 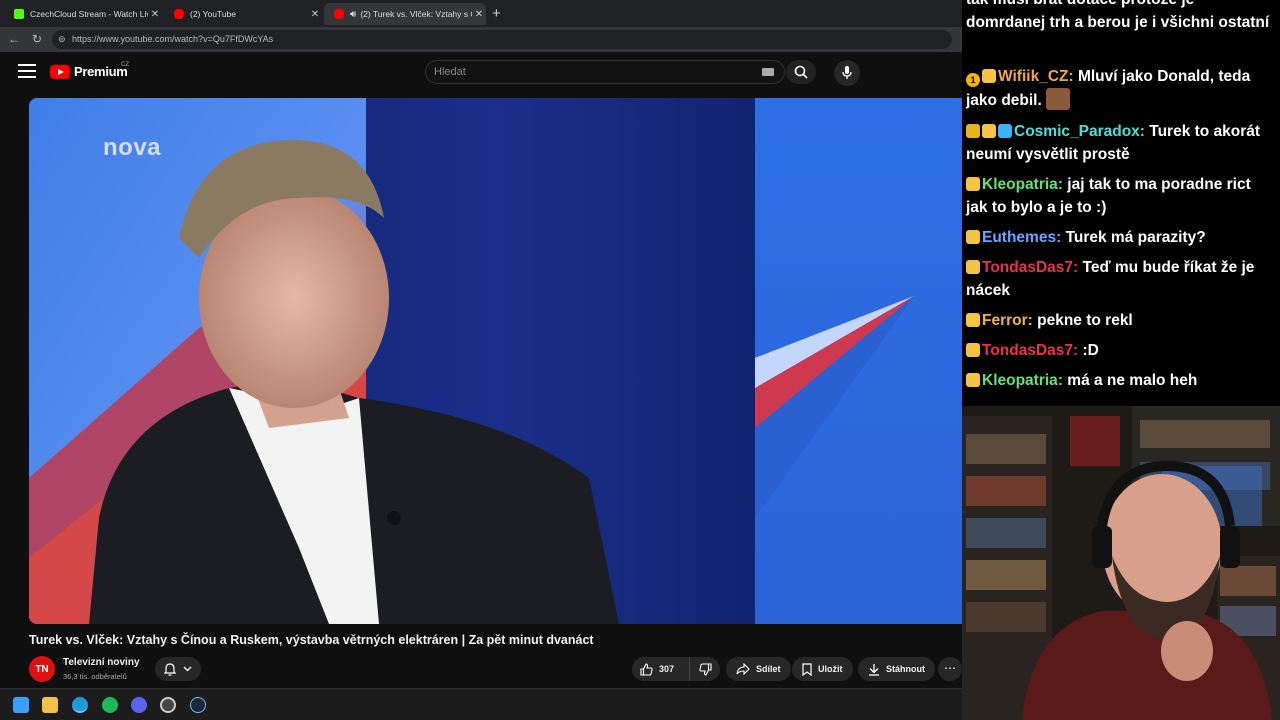 I want to click on message-text: Turek má parazity?, so click(x=1135, y=237).